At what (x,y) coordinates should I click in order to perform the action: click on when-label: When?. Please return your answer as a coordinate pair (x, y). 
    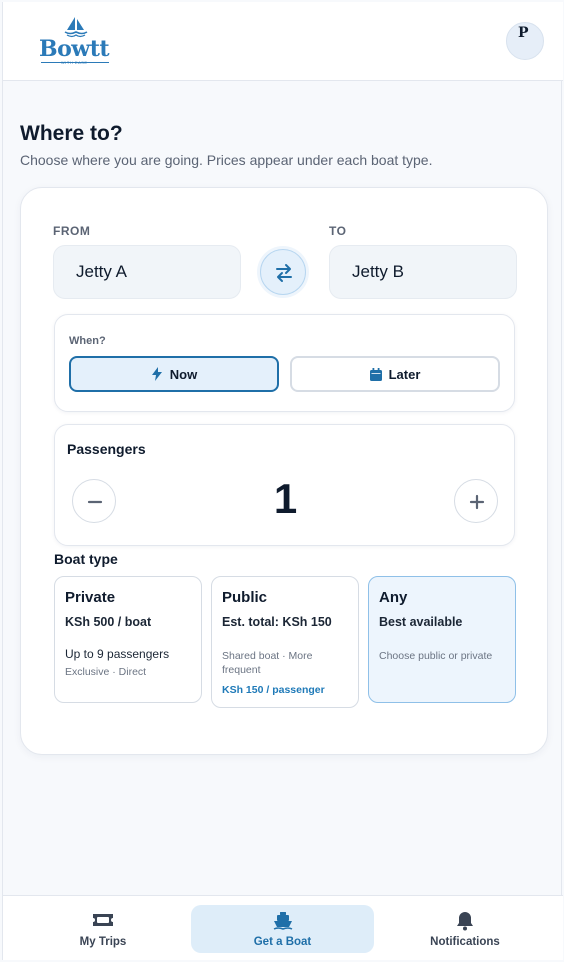
    Looking at the image, I should click on (87, 341).